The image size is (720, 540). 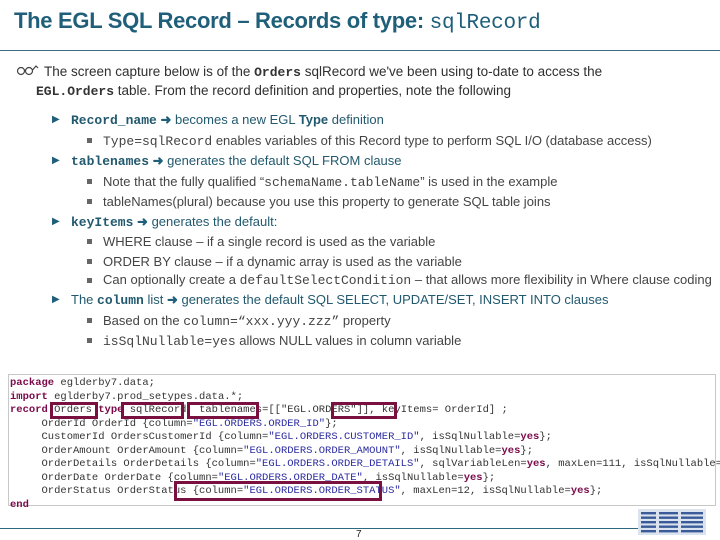 I want to click on code-text: OrderId OrderId {column=, so click(x=101, y=423).